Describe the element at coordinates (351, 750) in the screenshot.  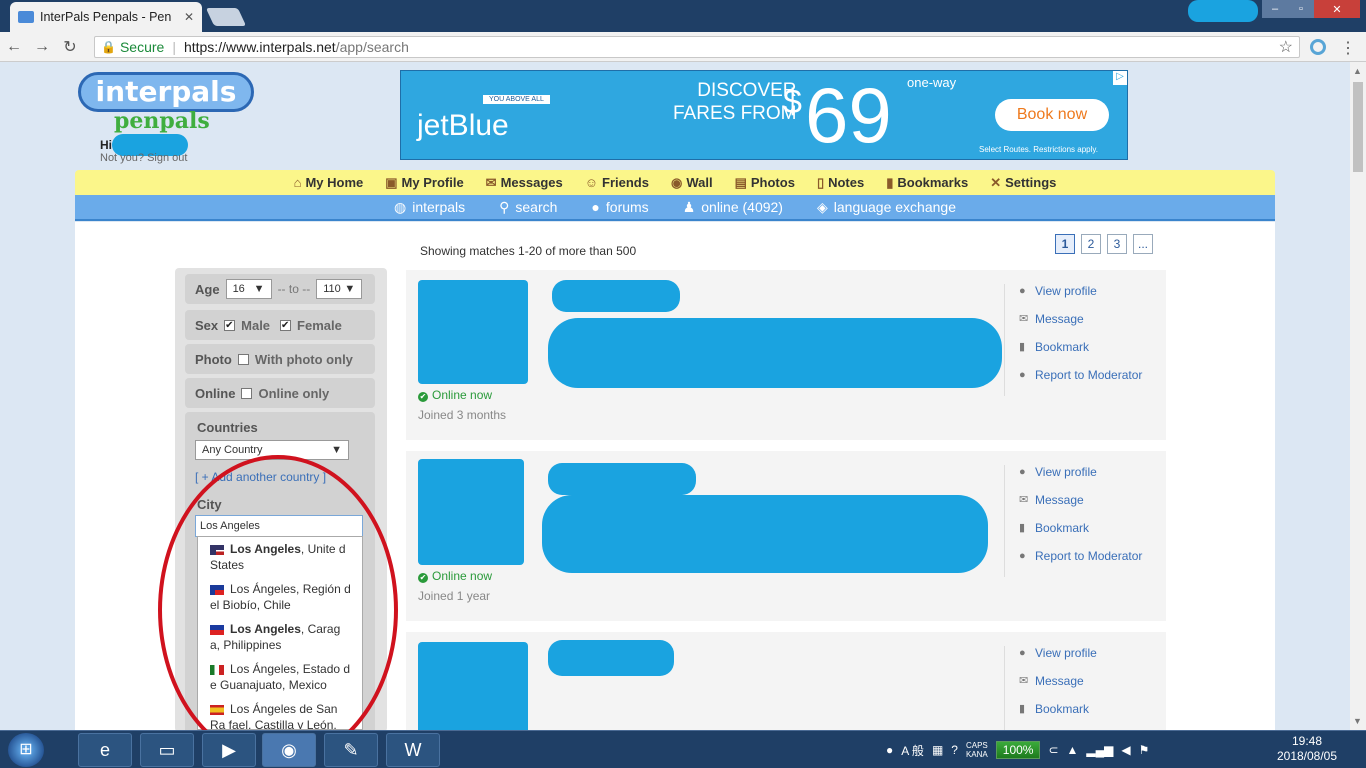
I see `paint-taskbar-icon: ✎` at that location.